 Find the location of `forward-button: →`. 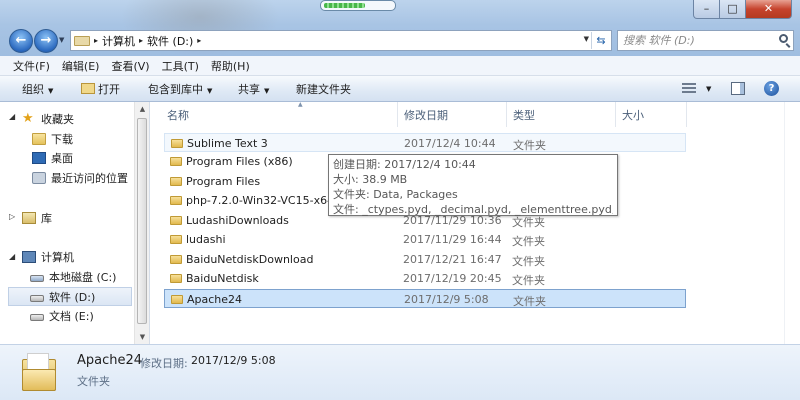

forward-button: → is located at coordinates (46, 41).